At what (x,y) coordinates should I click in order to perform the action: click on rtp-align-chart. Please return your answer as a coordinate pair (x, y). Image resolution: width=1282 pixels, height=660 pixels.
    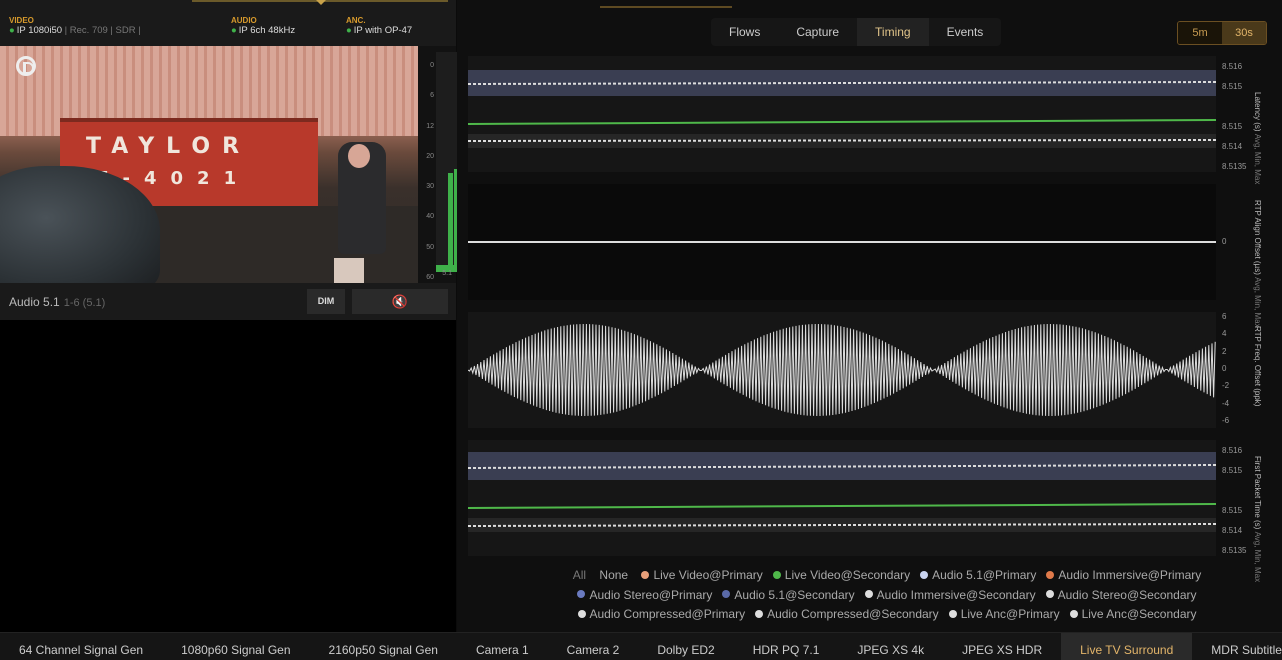
    Looking at the image, I should click on (842, 242).